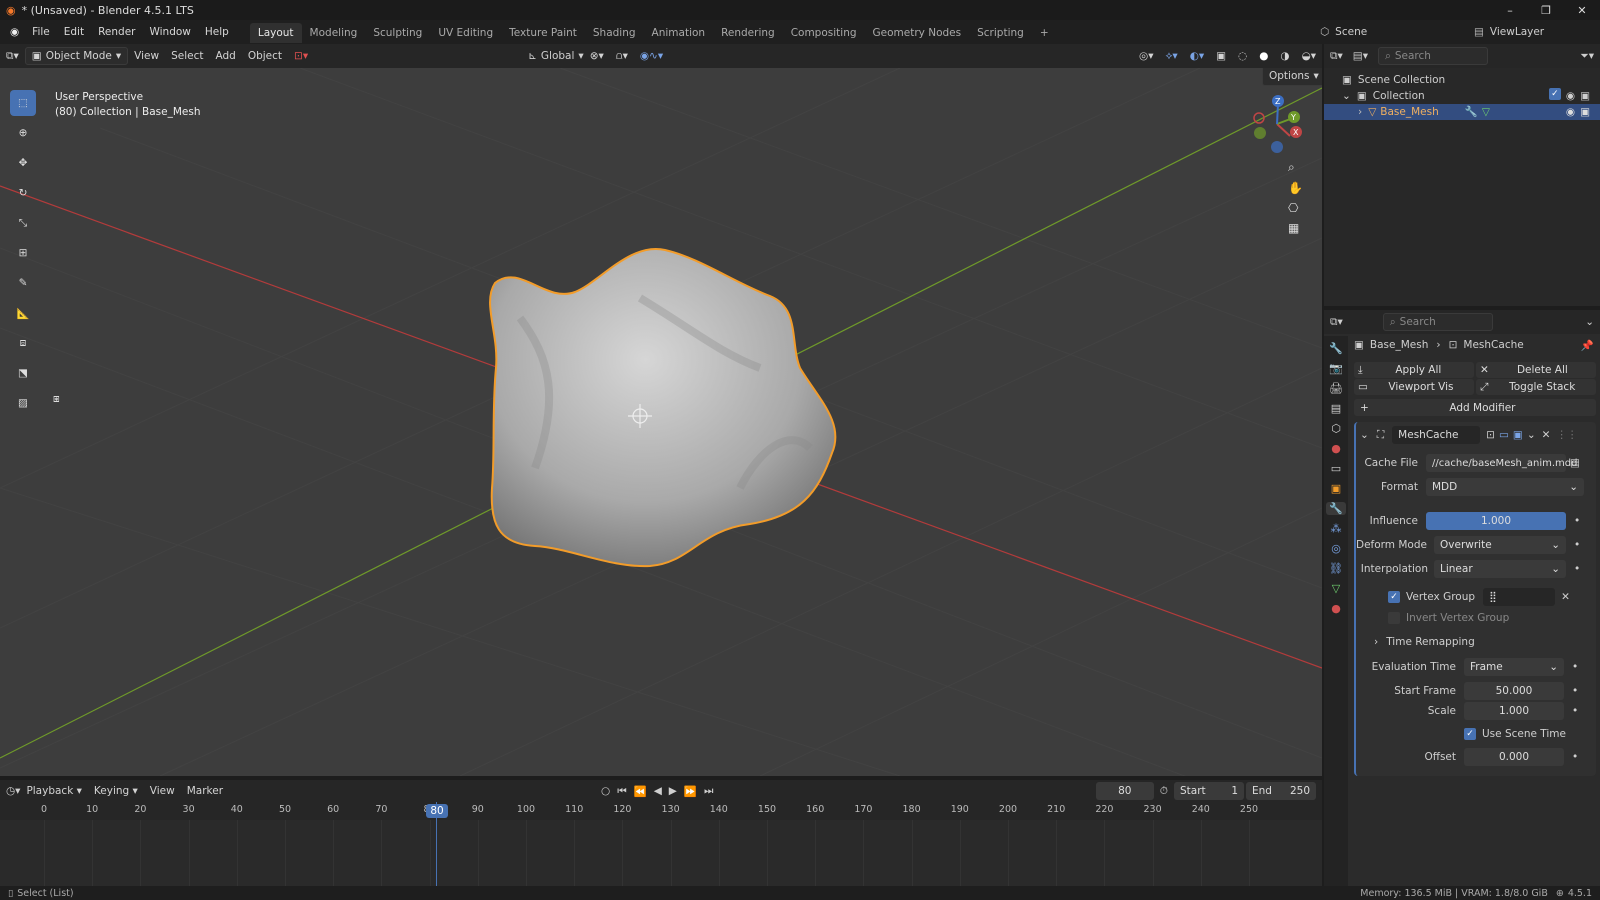 The image size is (1600, 900). Describe the element at coordinates (1295, 167) in the screenshot. I see `zoom-icon: ⌕` at that location.